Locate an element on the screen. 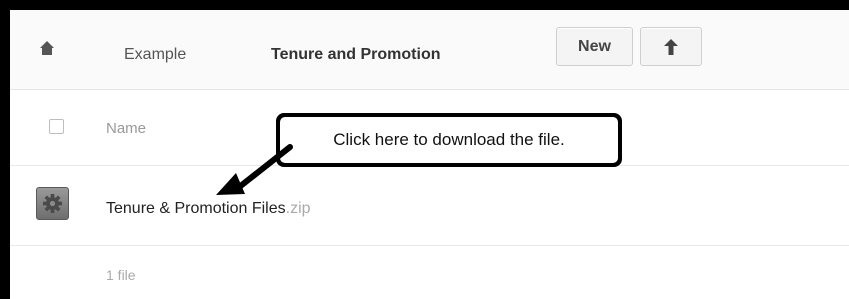 The width and height of the screenshot is (849, 299). file-name-base: Tenure & Promotion Files is located at coordinates (196, 208).